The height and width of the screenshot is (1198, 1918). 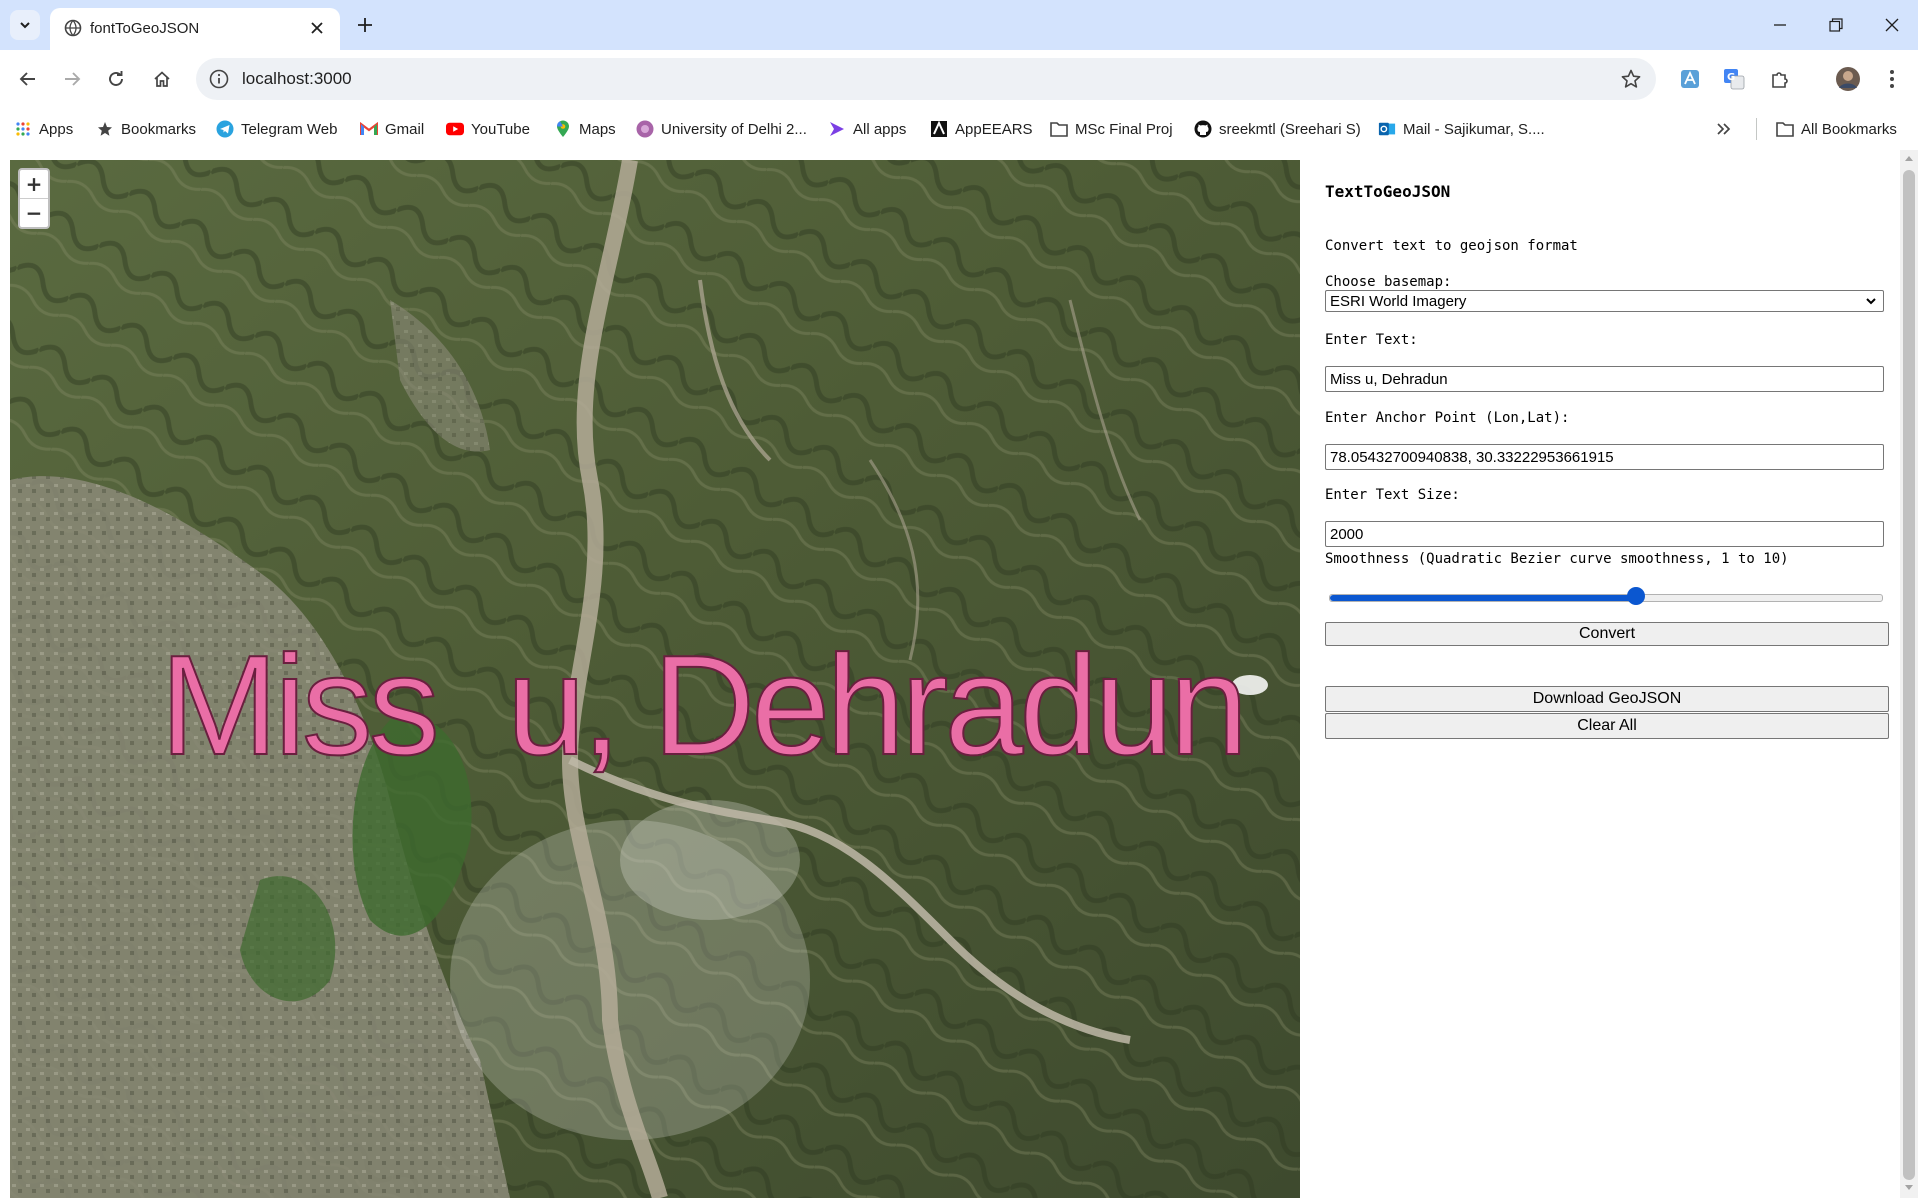 What do you see at coordinates (1447, 418) in the screenshot?
I see `anchor-label: Enter Anchor Point (Lon,Lat):` at bounding box center [1447, 418].